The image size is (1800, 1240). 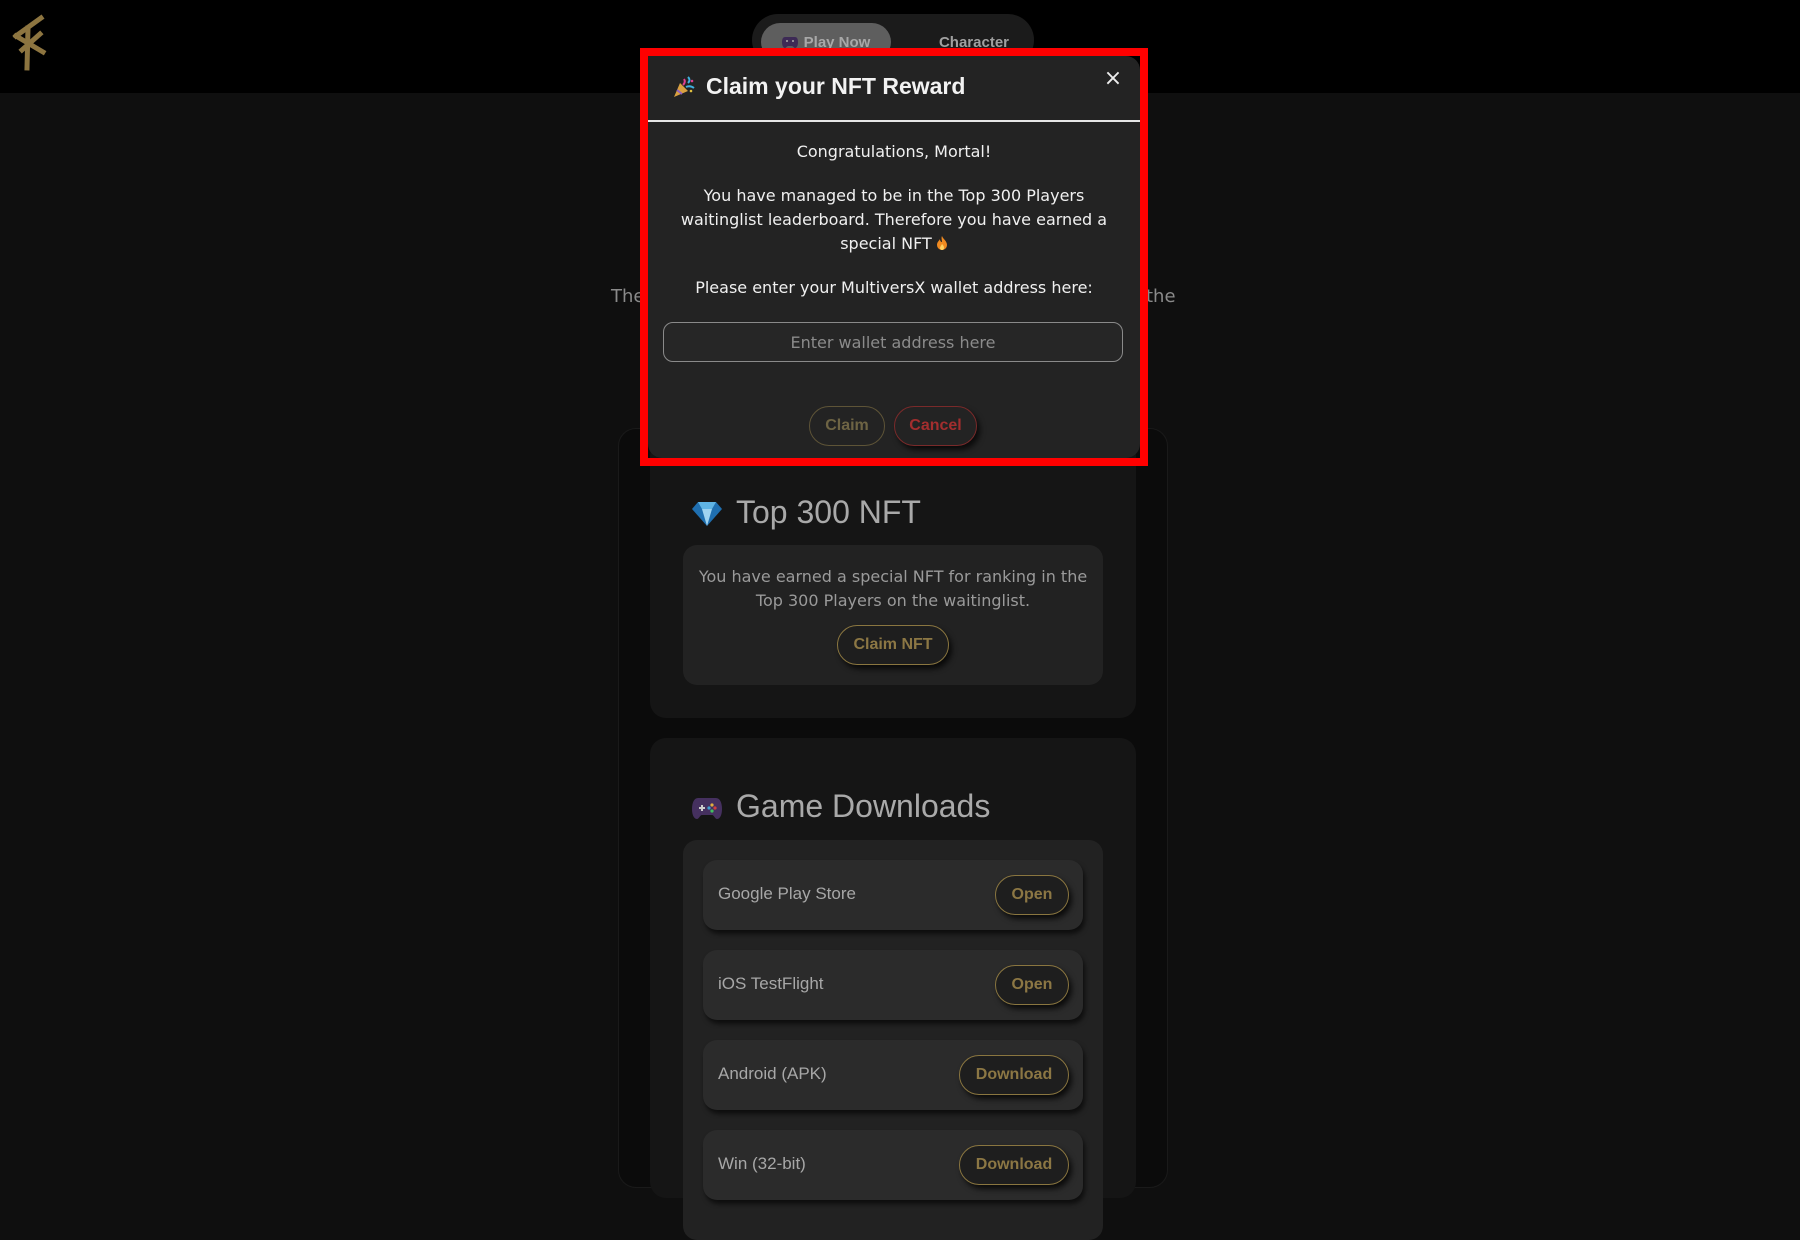 I want to click on background-text-right: the, so click(x=1161, y=296).